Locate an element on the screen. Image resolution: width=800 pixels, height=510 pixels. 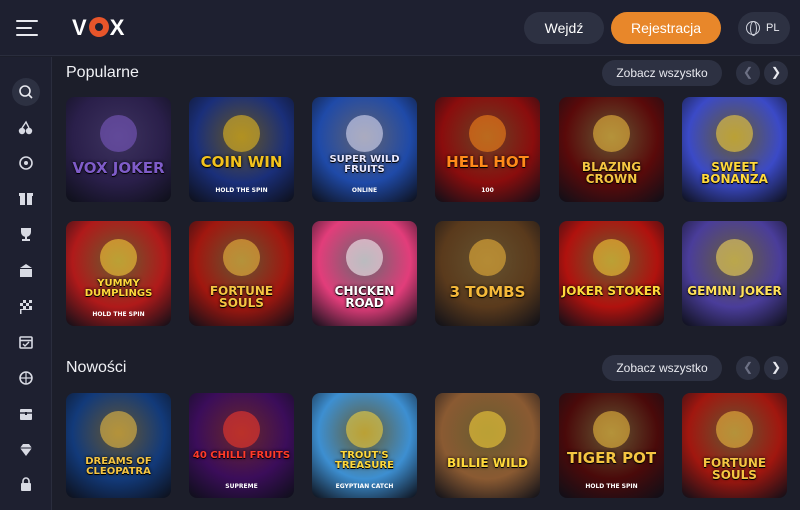
game-subtitle: Supreme is located at coordinates (241, 486).